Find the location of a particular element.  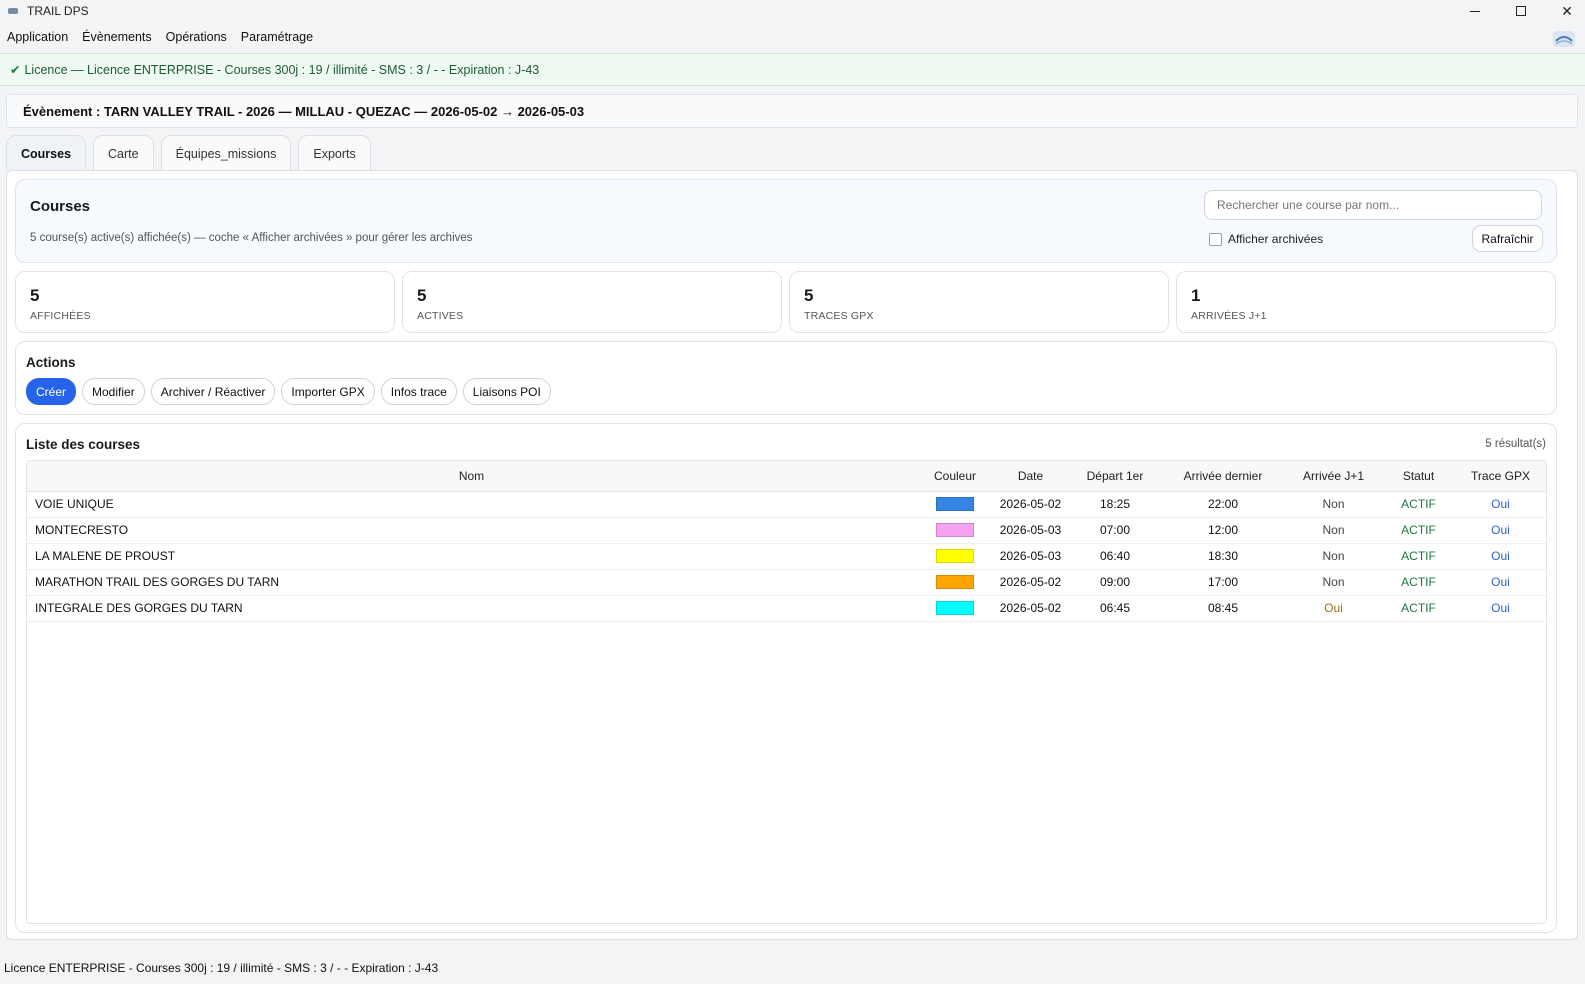

page-title: Courses is located at coordinates (60, 206).